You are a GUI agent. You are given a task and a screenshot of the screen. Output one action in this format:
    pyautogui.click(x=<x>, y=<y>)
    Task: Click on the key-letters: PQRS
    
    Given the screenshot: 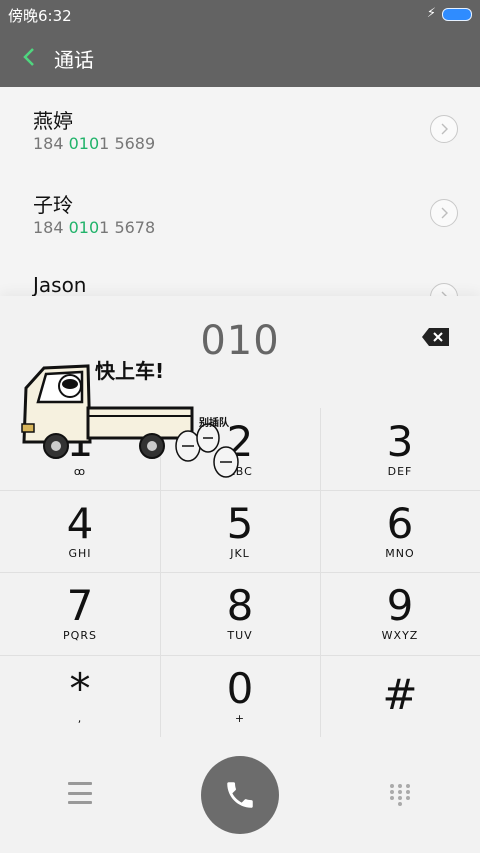 What is the action you would take?
    pyautogui.click(x=80, y=635)
    